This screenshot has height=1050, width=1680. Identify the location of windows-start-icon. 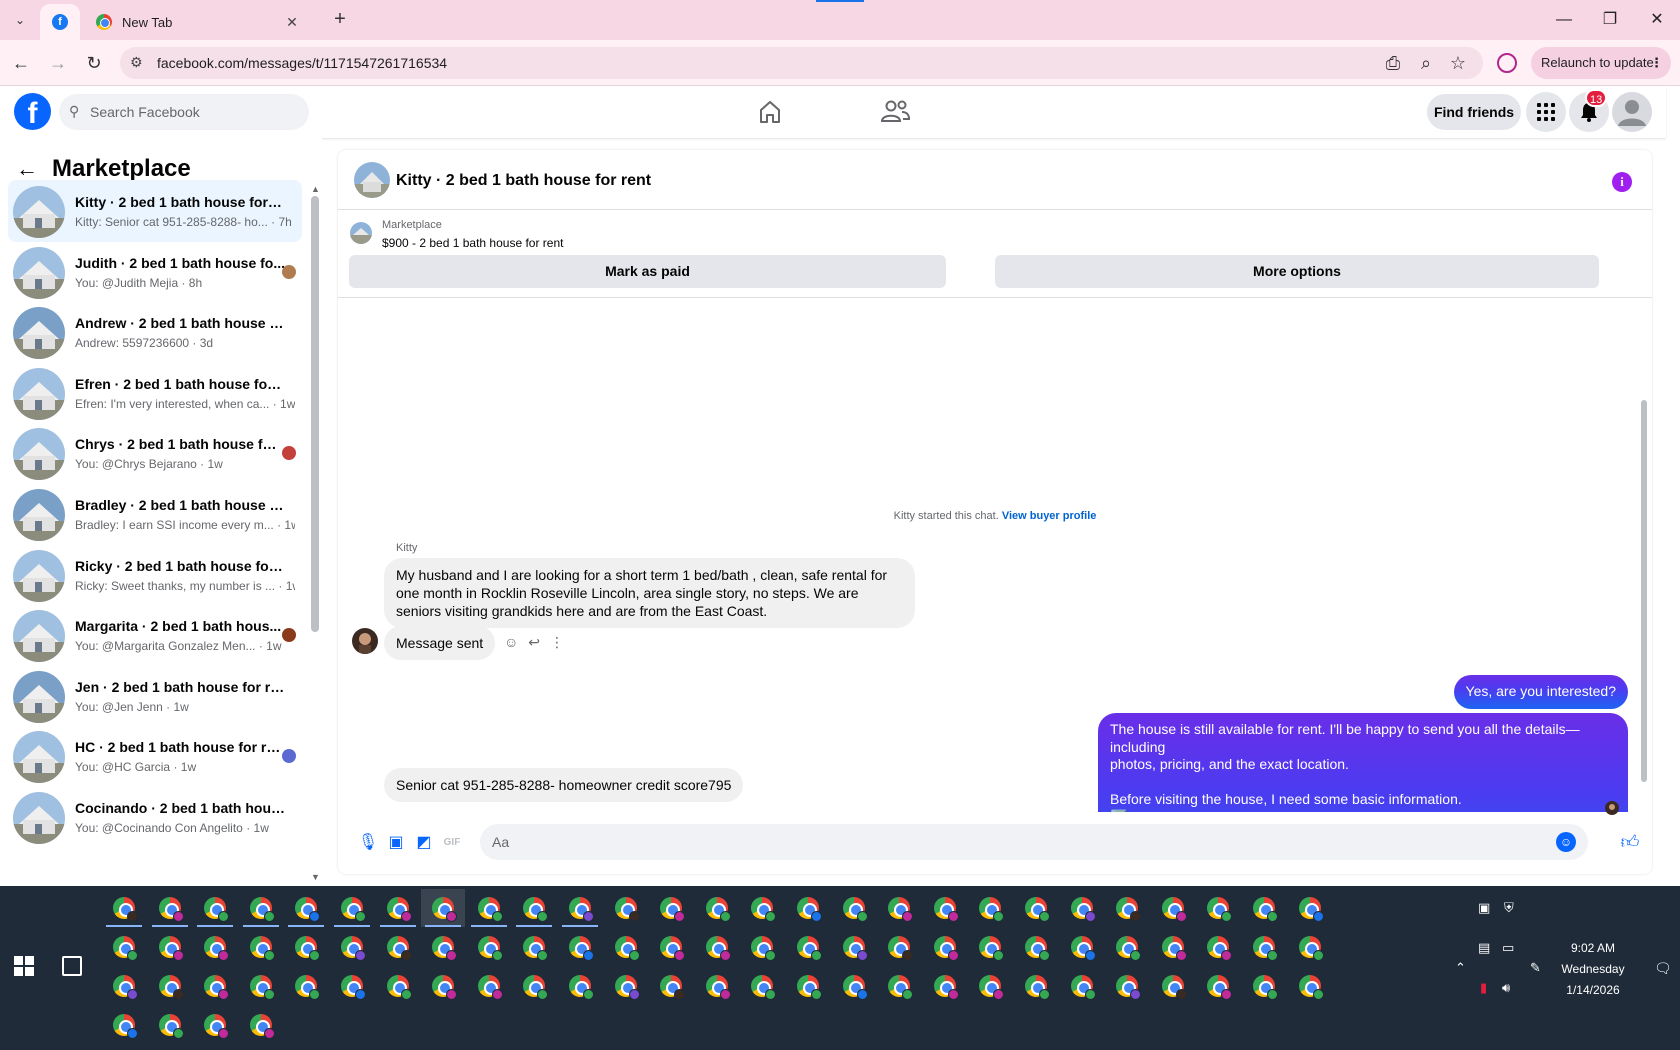
(24, 966).